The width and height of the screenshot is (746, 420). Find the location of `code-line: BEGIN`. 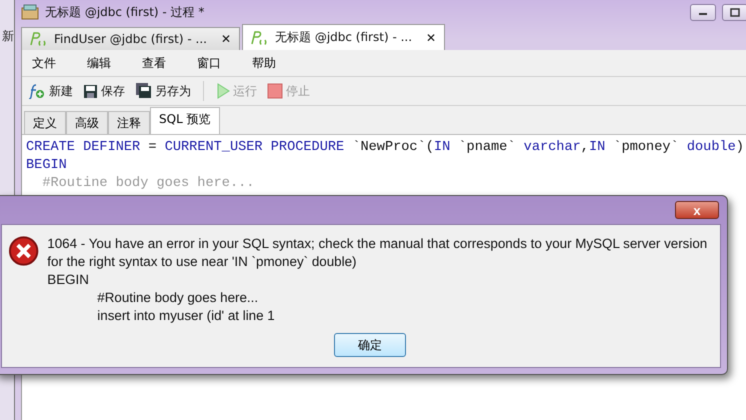

code-line: BEGIN is located at coordinates (47, 166).